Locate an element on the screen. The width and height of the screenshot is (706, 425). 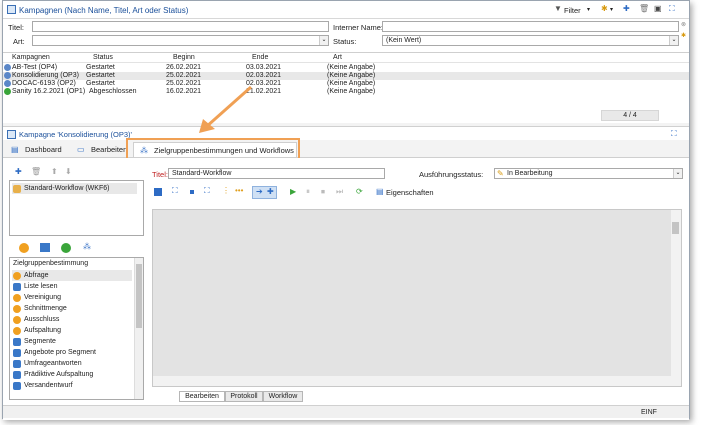
tab-workflow: Workflow is located at coordinates (283, 396).